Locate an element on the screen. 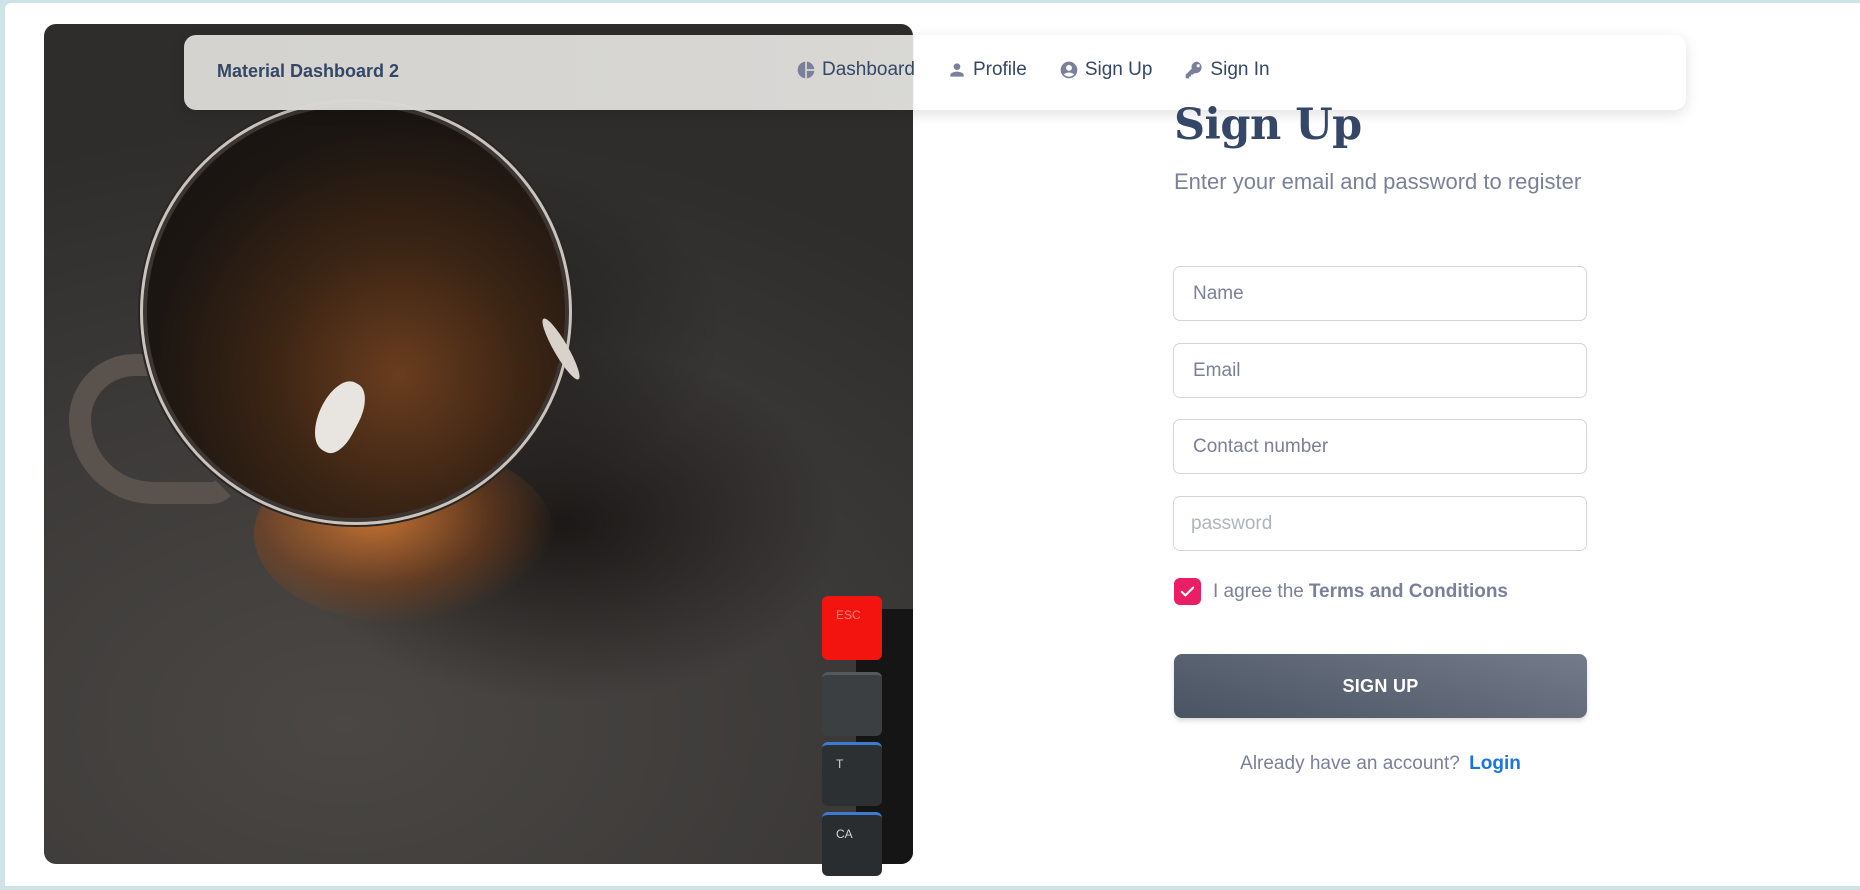 The width and height of the screenshot is (1860, 890). nav-link-label: Dashboard is located at coordinates (868, 69).